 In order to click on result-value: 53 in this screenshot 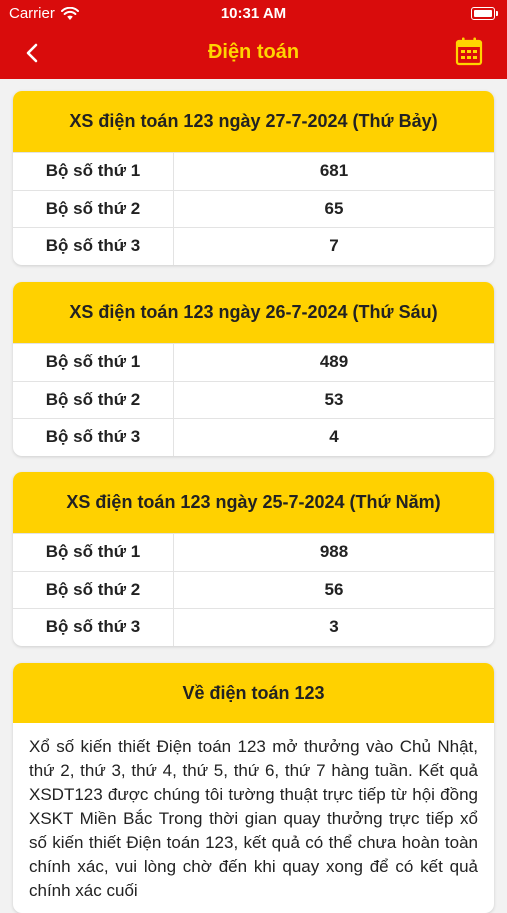, I will do `click(334, 399)`.